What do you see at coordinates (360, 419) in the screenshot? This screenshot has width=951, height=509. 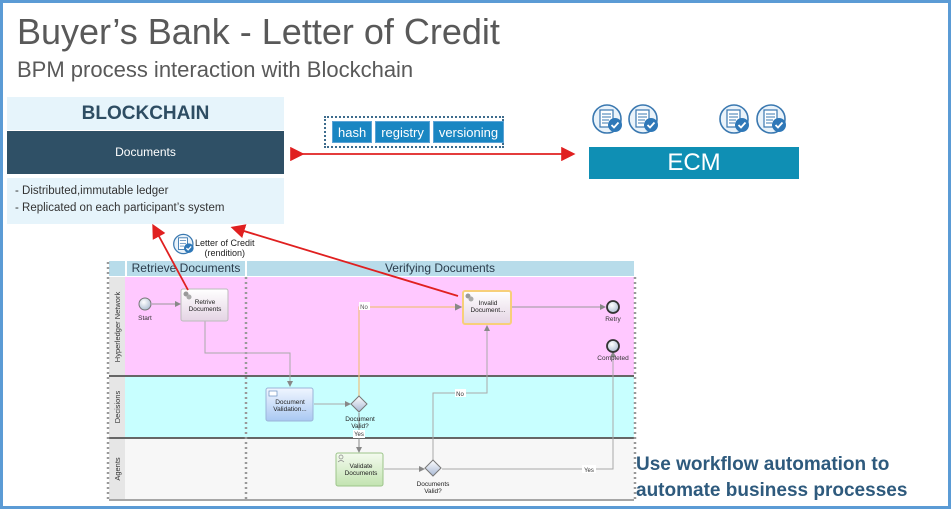 I see `gateway-label: Document` at bounding box center [360, 419].